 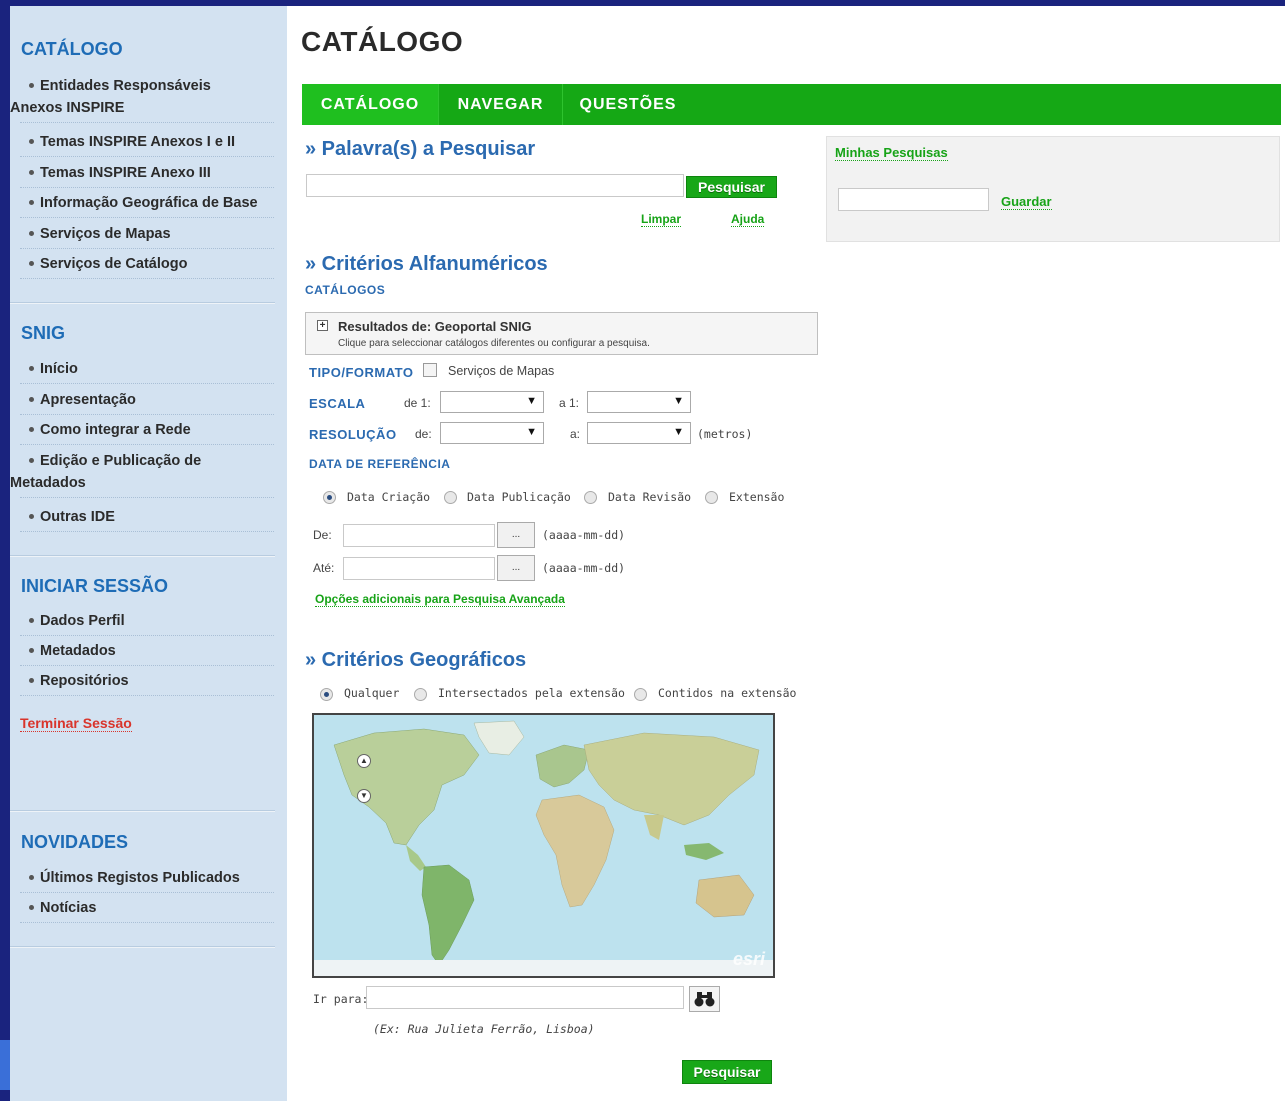 What do you see at coordinates (640, 694) in the screenshot?
I see `radio-contidos` at bounding box center [640, 694].